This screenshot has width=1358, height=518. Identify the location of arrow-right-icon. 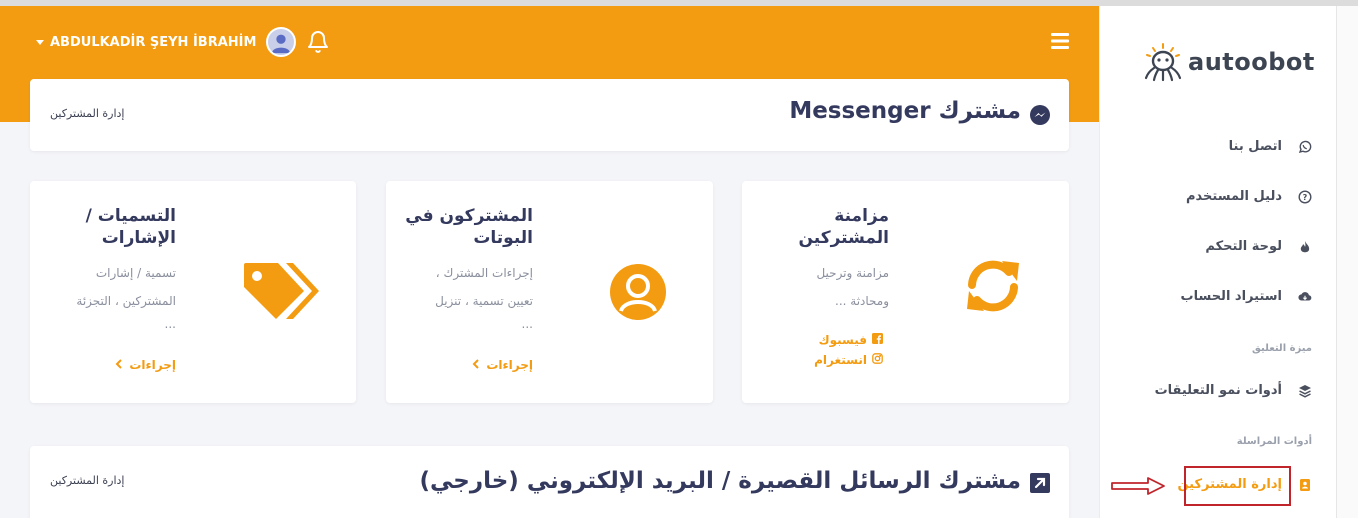
(1138, 486).